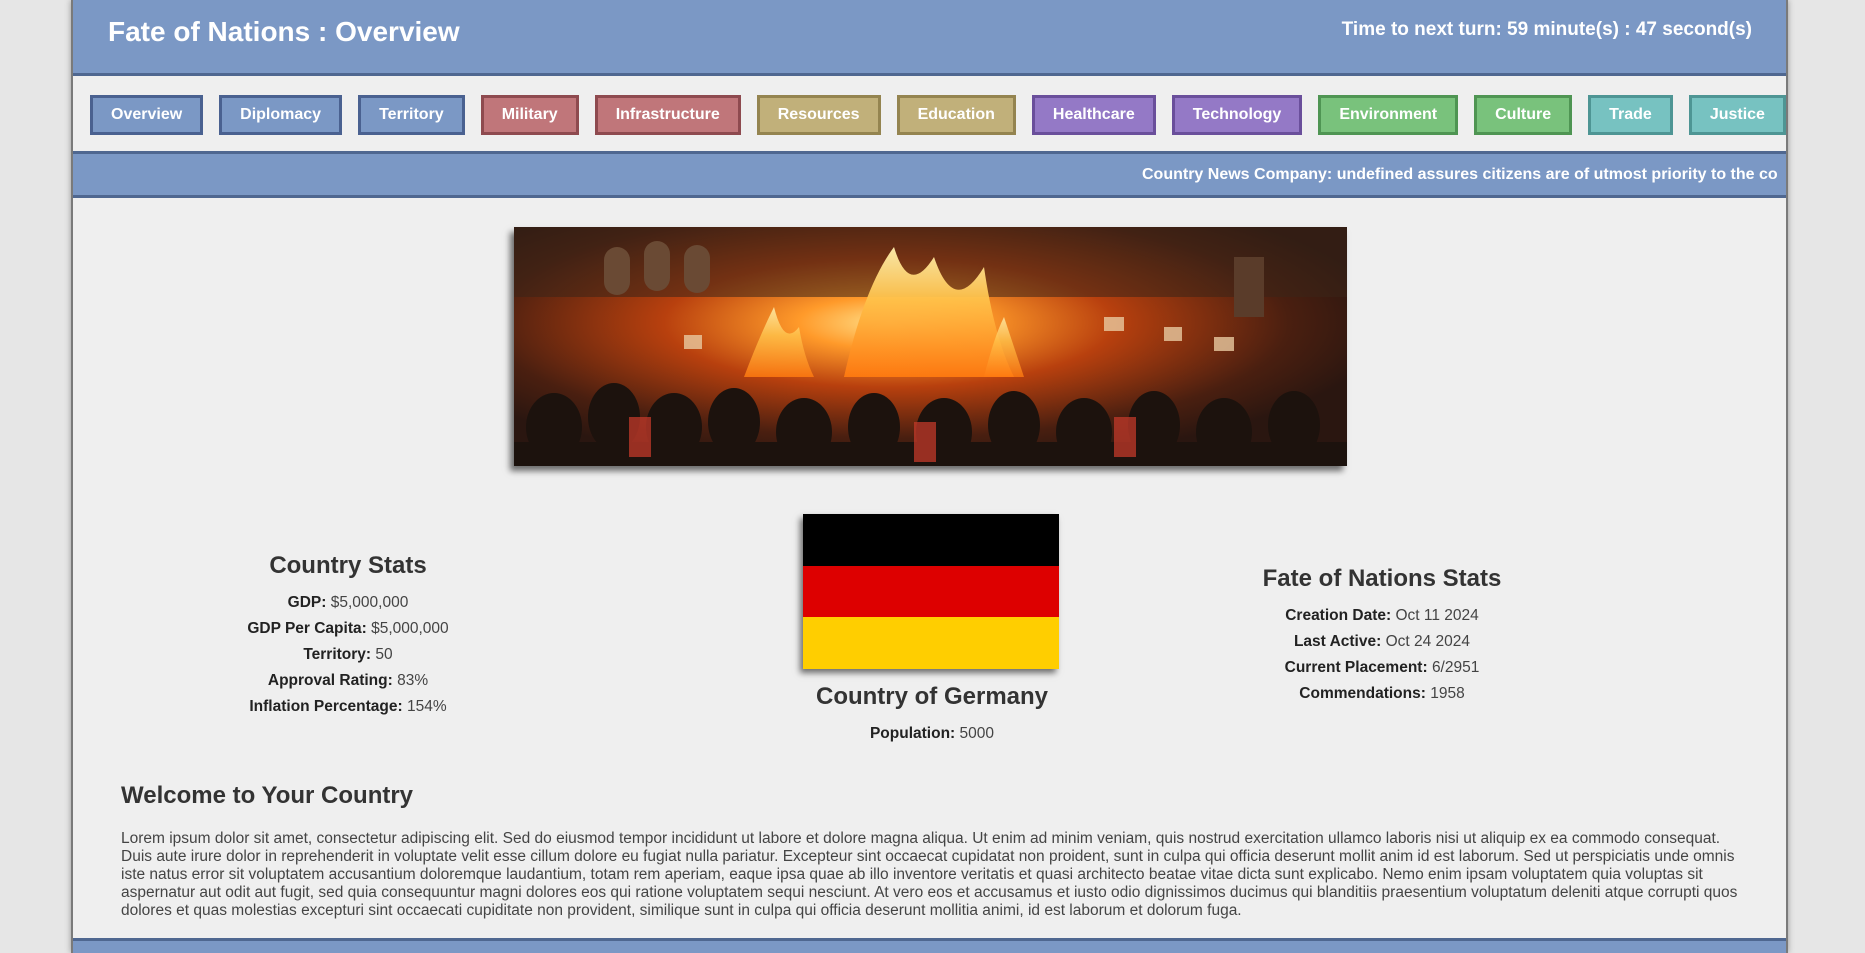 This screenshot has height=953, width=1865. I want to click on stat-gdp: GDP: $5,000,000, so click(348, 603).